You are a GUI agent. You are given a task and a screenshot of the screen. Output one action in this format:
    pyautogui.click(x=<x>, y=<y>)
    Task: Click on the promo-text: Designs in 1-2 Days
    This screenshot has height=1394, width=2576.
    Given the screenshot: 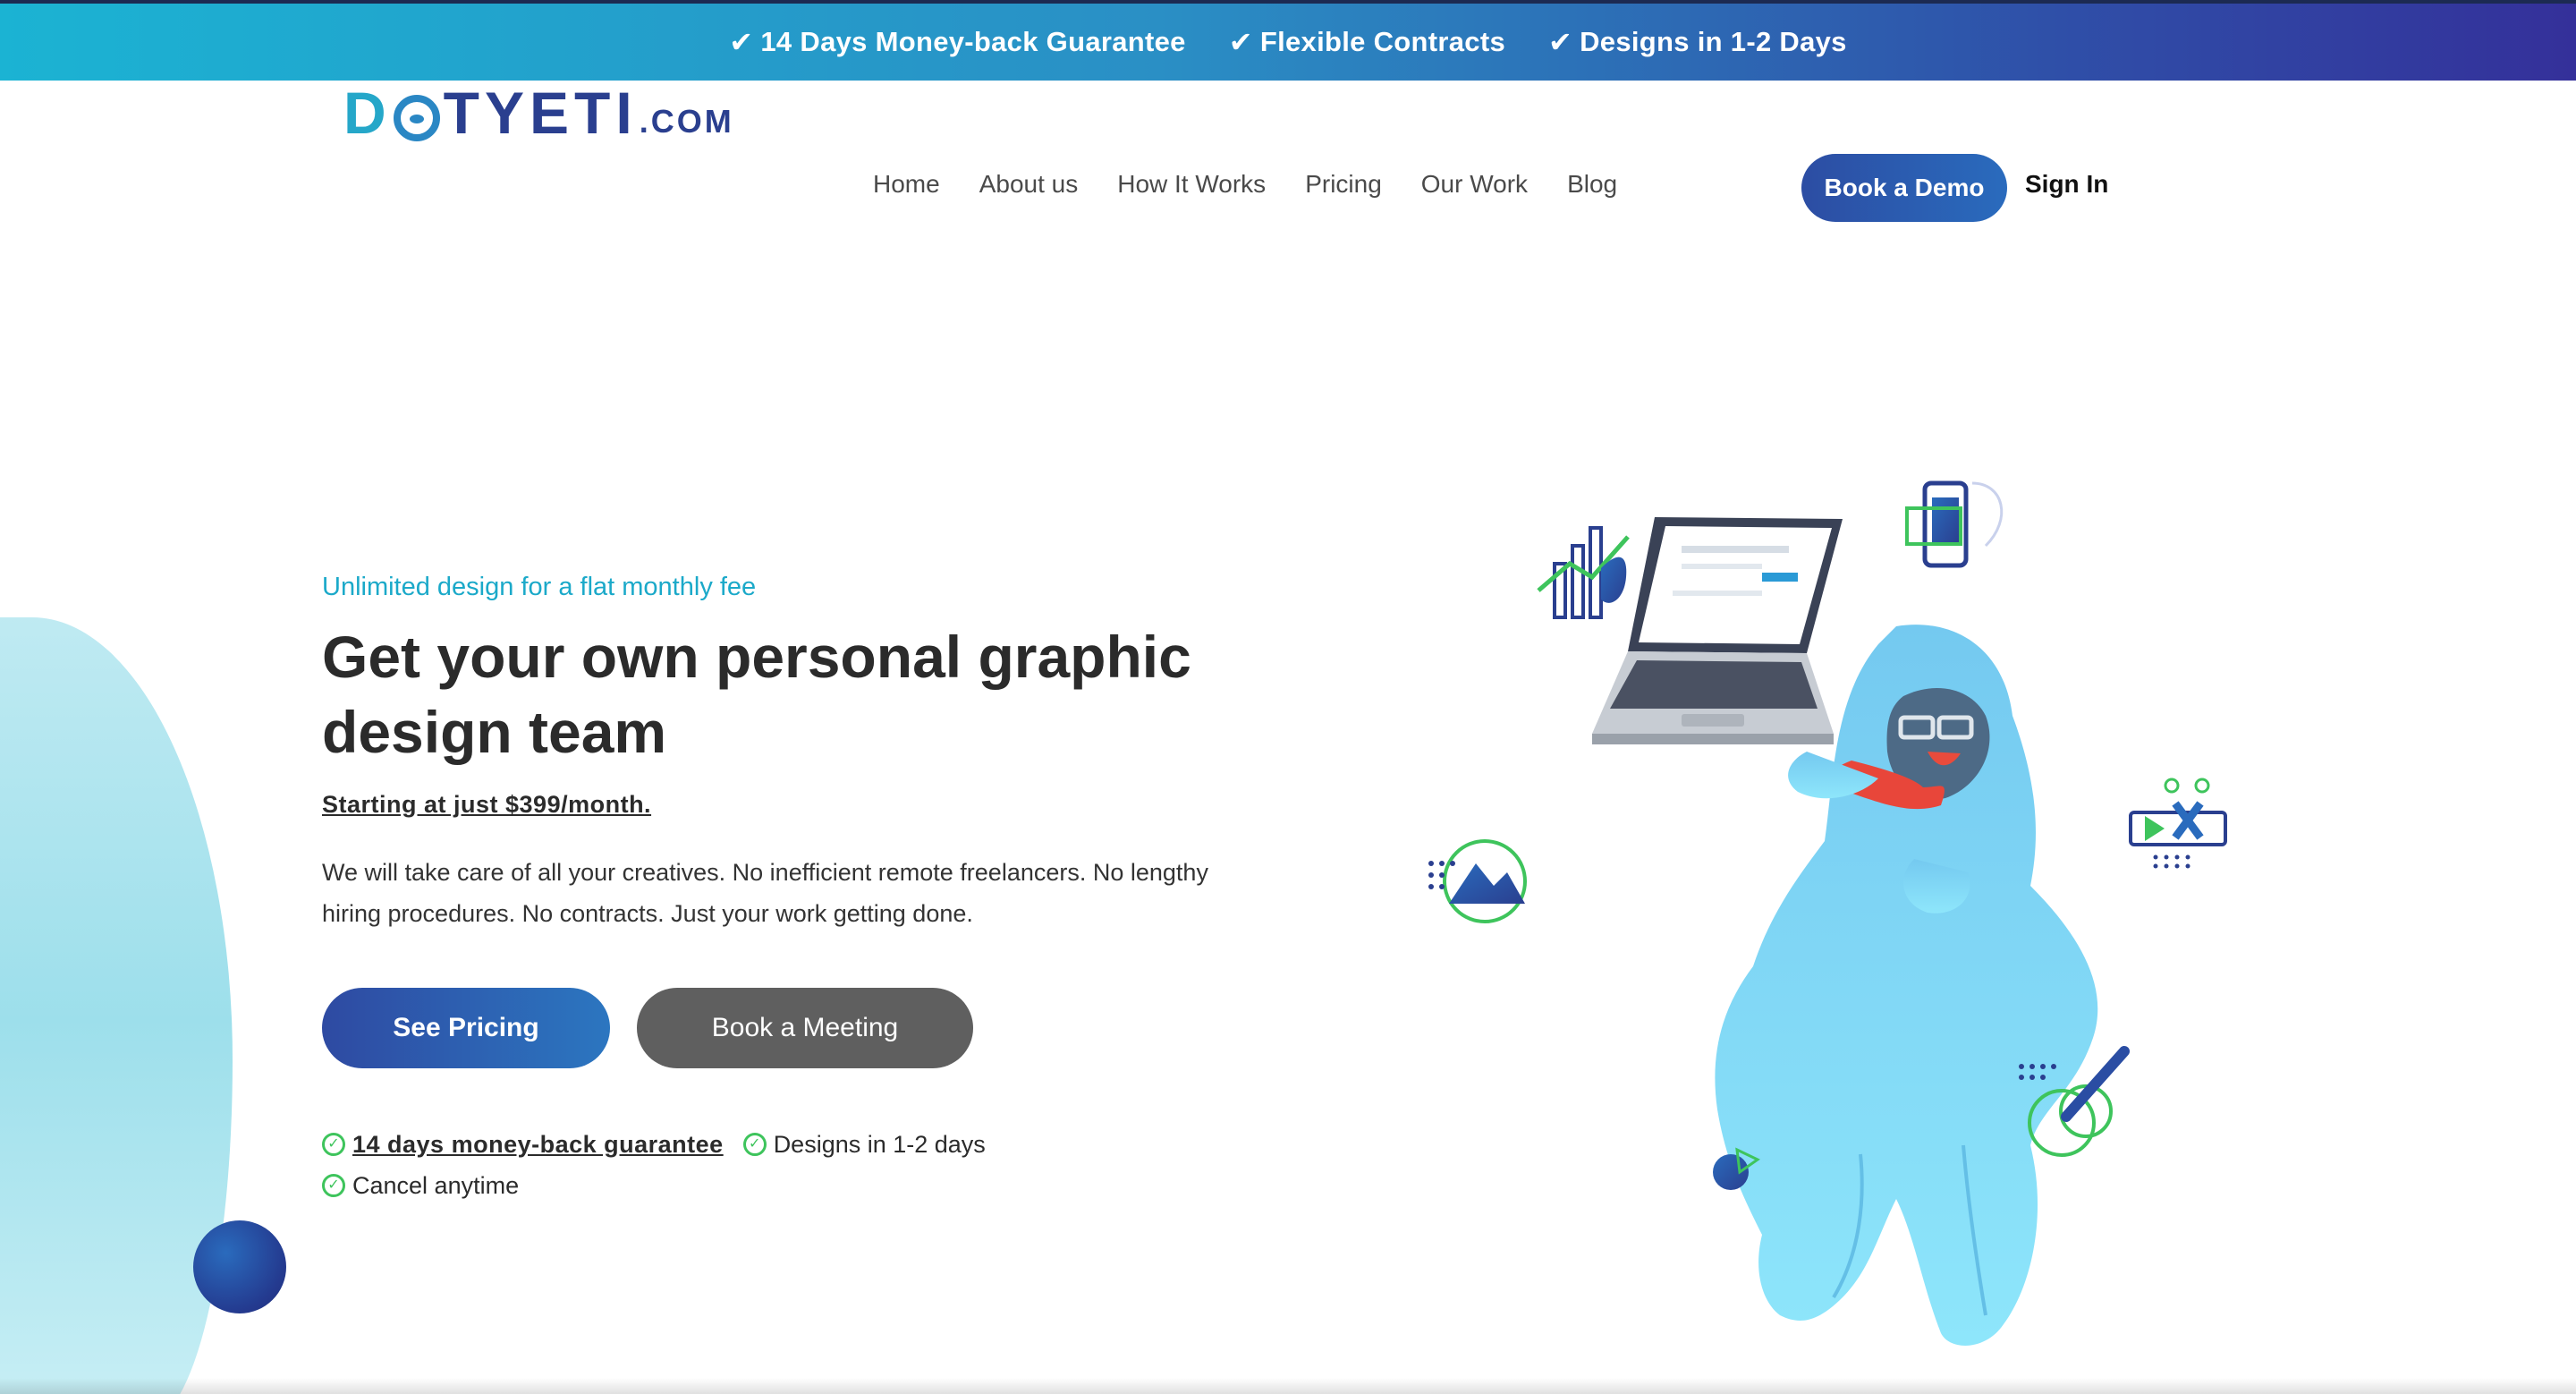 What is the action you would take?
    pyautogui.click(x=1713, y=41)
    